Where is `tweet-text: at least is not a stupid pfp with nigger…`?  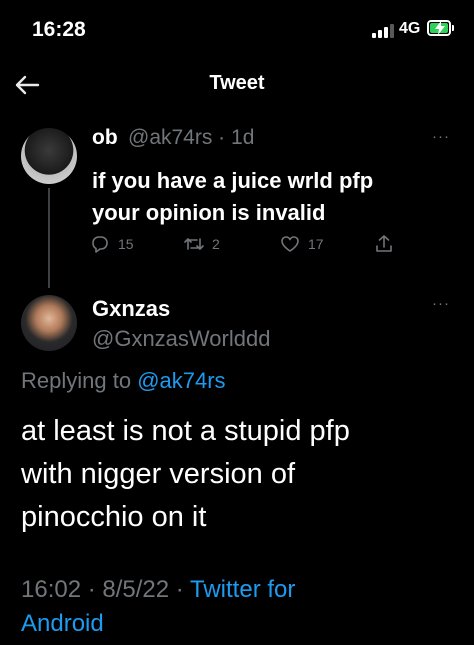
tweet-text: at least is not a stupid pfp with nigger… is located at coordinates (185, 474).